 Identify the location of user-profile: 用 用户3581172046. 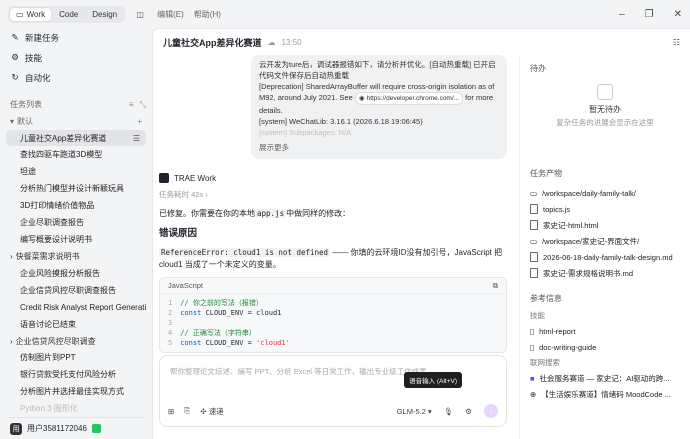
(76, 428).